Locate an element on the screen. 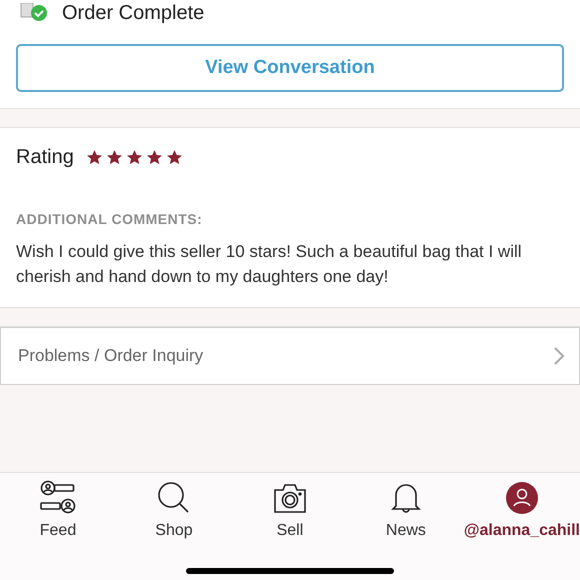 This screenshot has width=580, height=580. avatar-icon is located at coordinates (521, 498).